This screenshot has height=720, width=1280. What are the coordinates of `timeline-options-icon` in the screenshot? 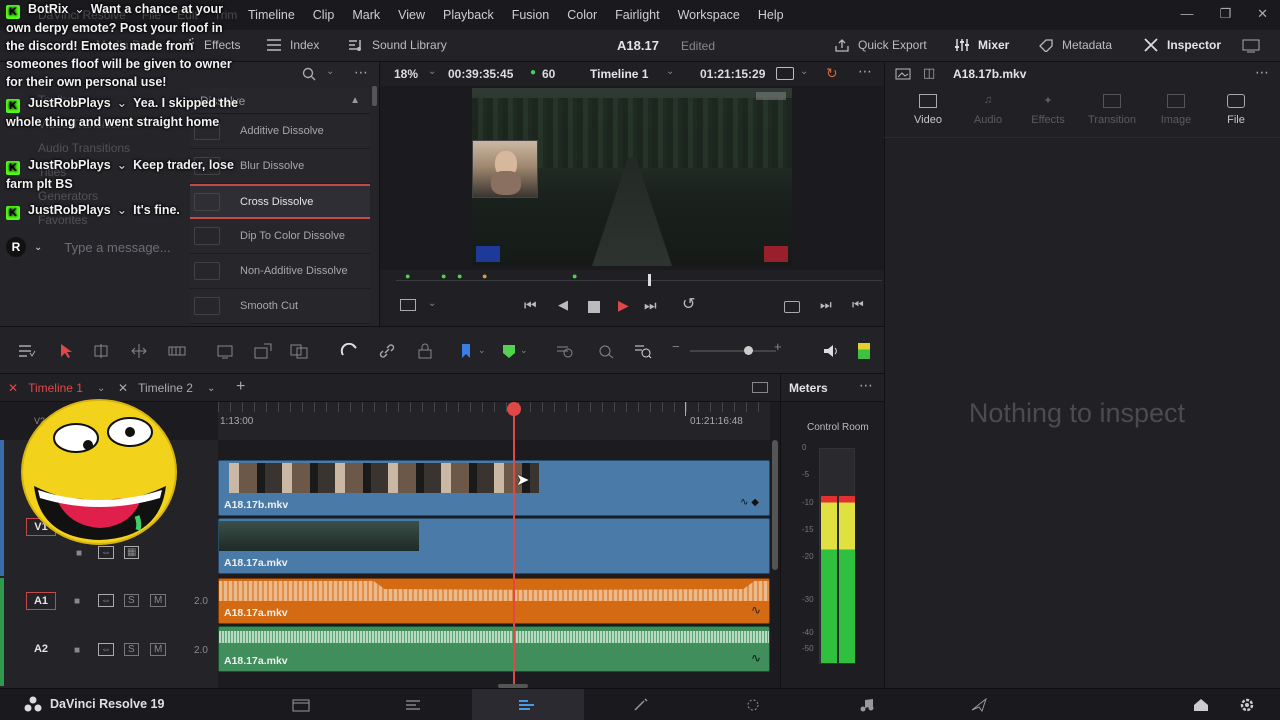 It's located at (27, 351).